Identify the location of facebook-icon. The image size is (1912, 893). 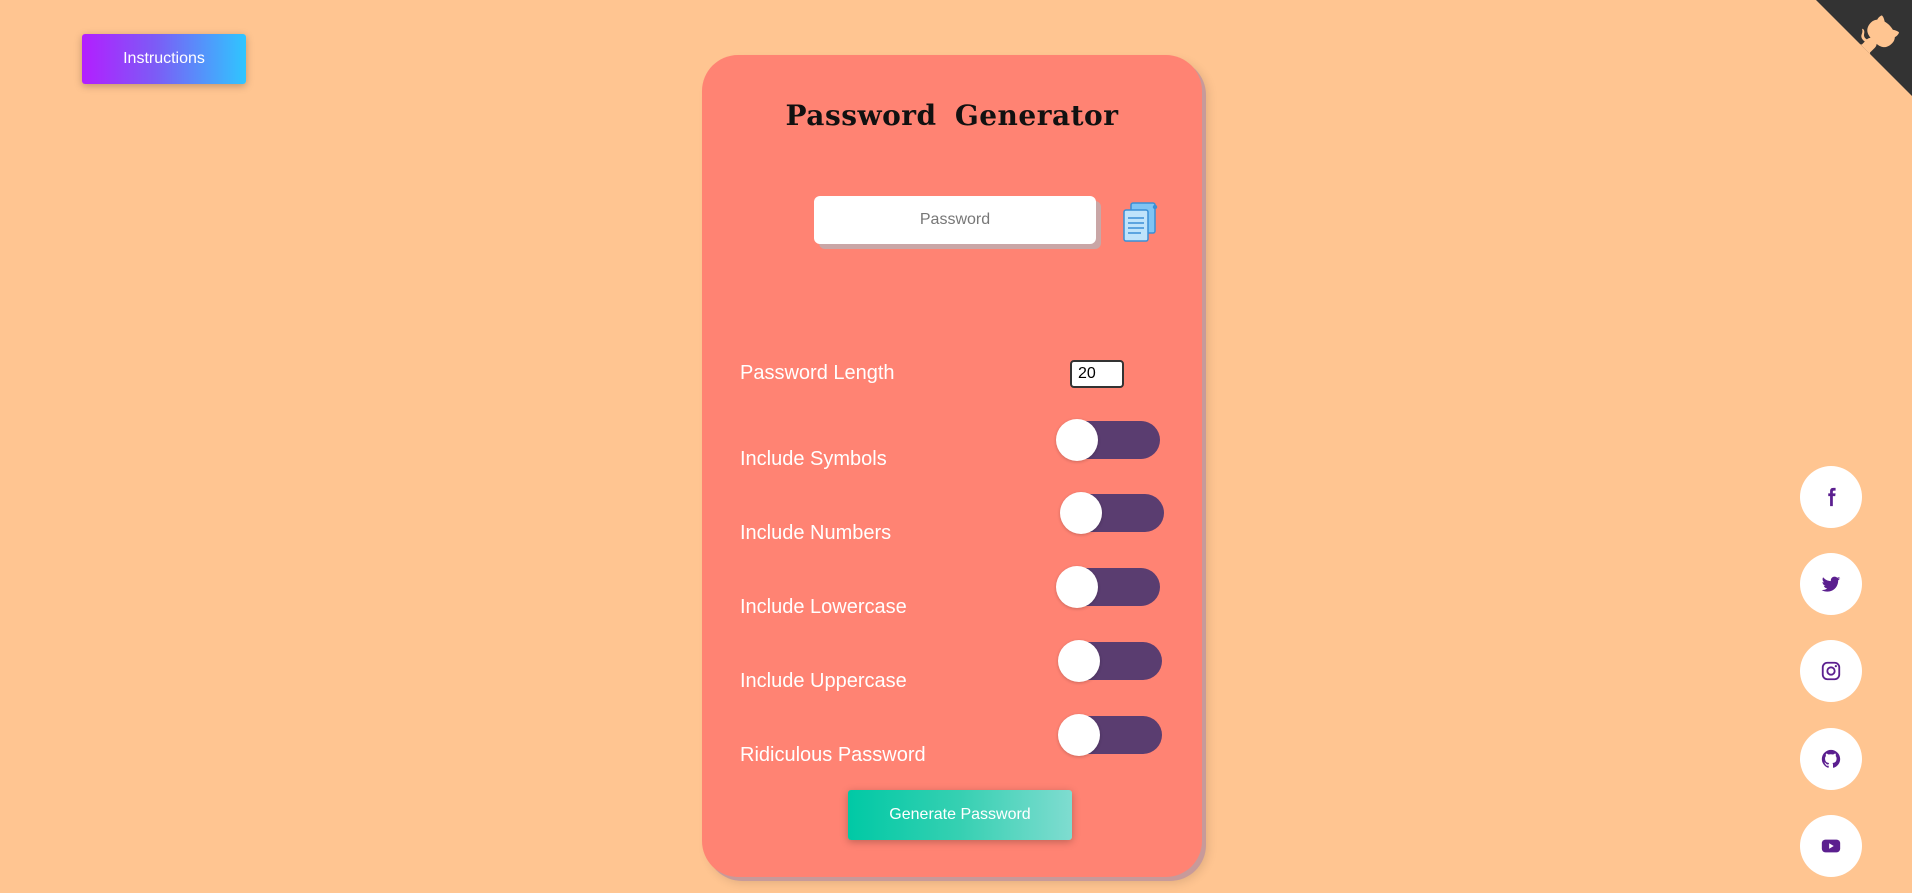
(1832, 497).